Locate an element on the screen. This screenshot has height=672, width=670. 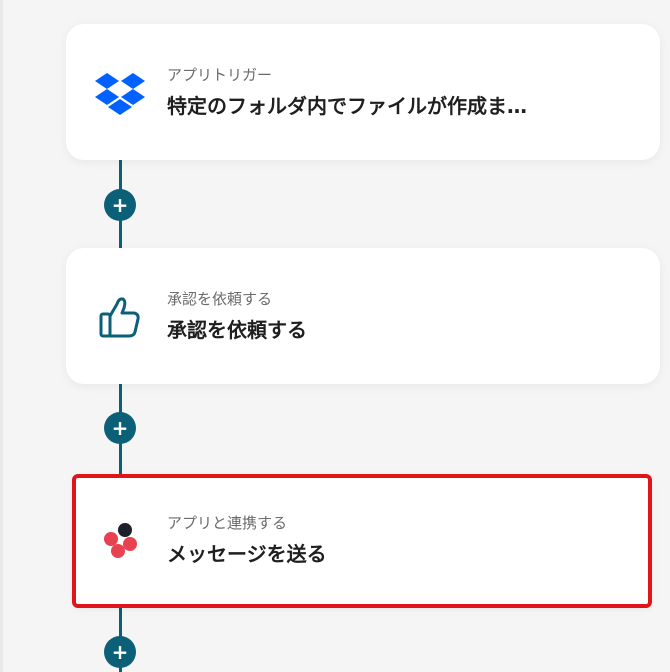
step-title: メッセージを送る is located at coordinates (247, 554).